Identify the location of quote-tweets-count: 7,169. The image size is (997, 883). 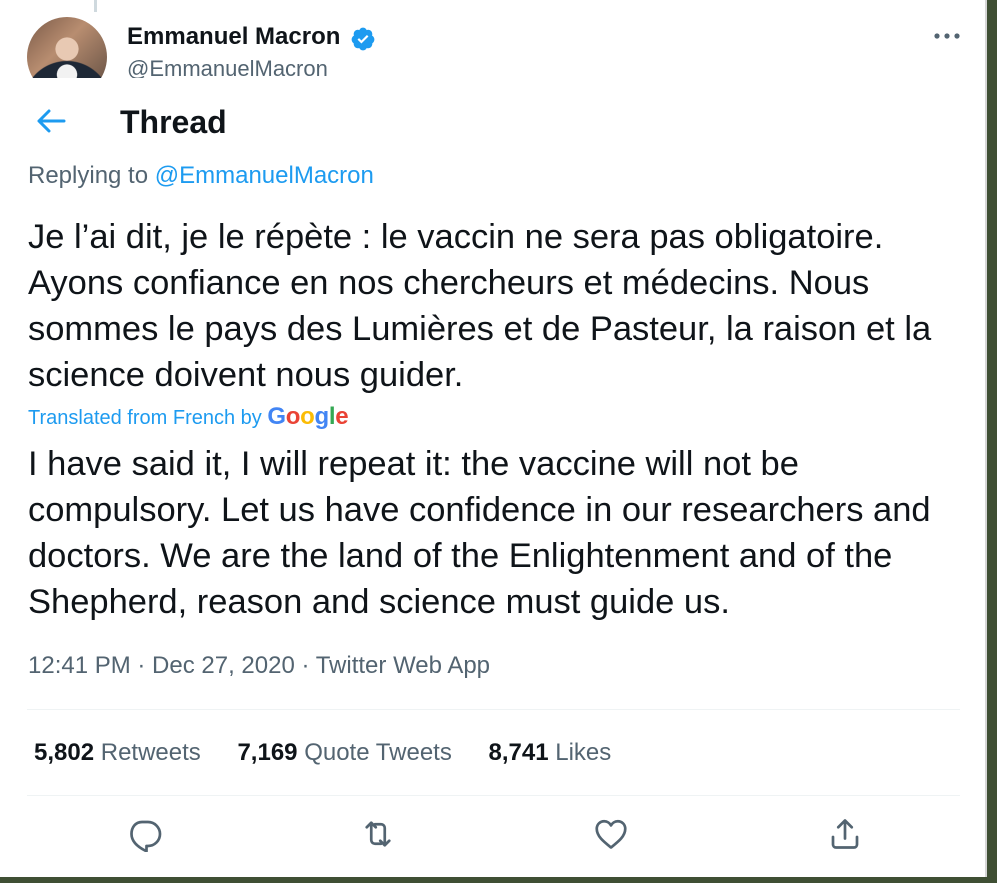
(267, 752).